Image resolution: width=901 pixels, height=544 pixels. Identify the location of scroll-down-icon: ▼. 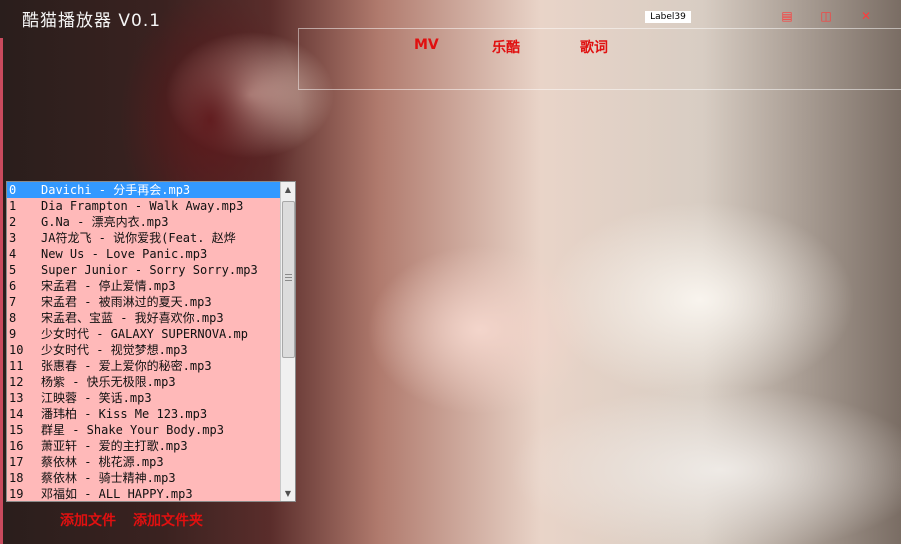
(288, 493).